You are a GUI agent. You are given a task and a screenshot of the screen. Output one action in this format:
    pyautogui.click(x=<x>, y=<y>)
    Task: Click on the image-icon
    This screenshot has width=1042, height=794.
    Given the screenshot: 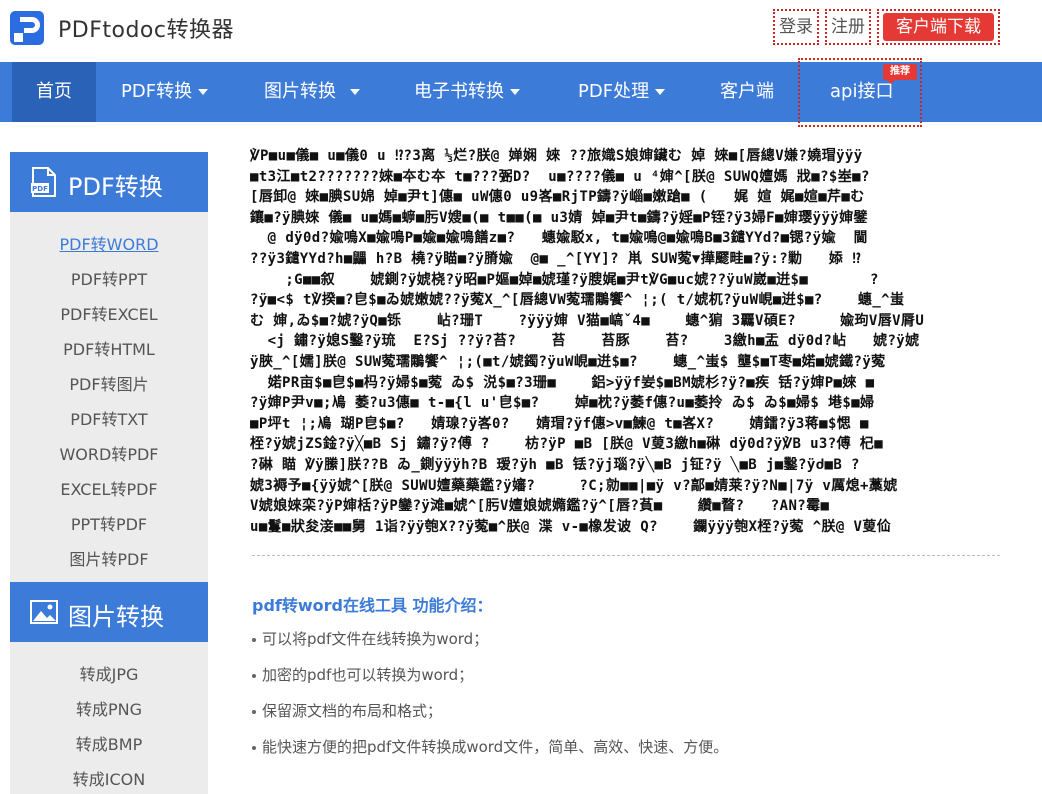 What is the action you would take?
    pyautogui.click(x=44, y=612)
    